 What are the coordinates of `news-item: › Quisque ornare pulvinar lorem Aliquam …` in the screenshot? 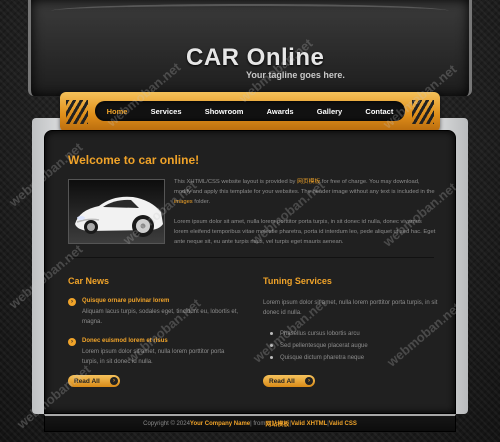 It's located at (153, 312).